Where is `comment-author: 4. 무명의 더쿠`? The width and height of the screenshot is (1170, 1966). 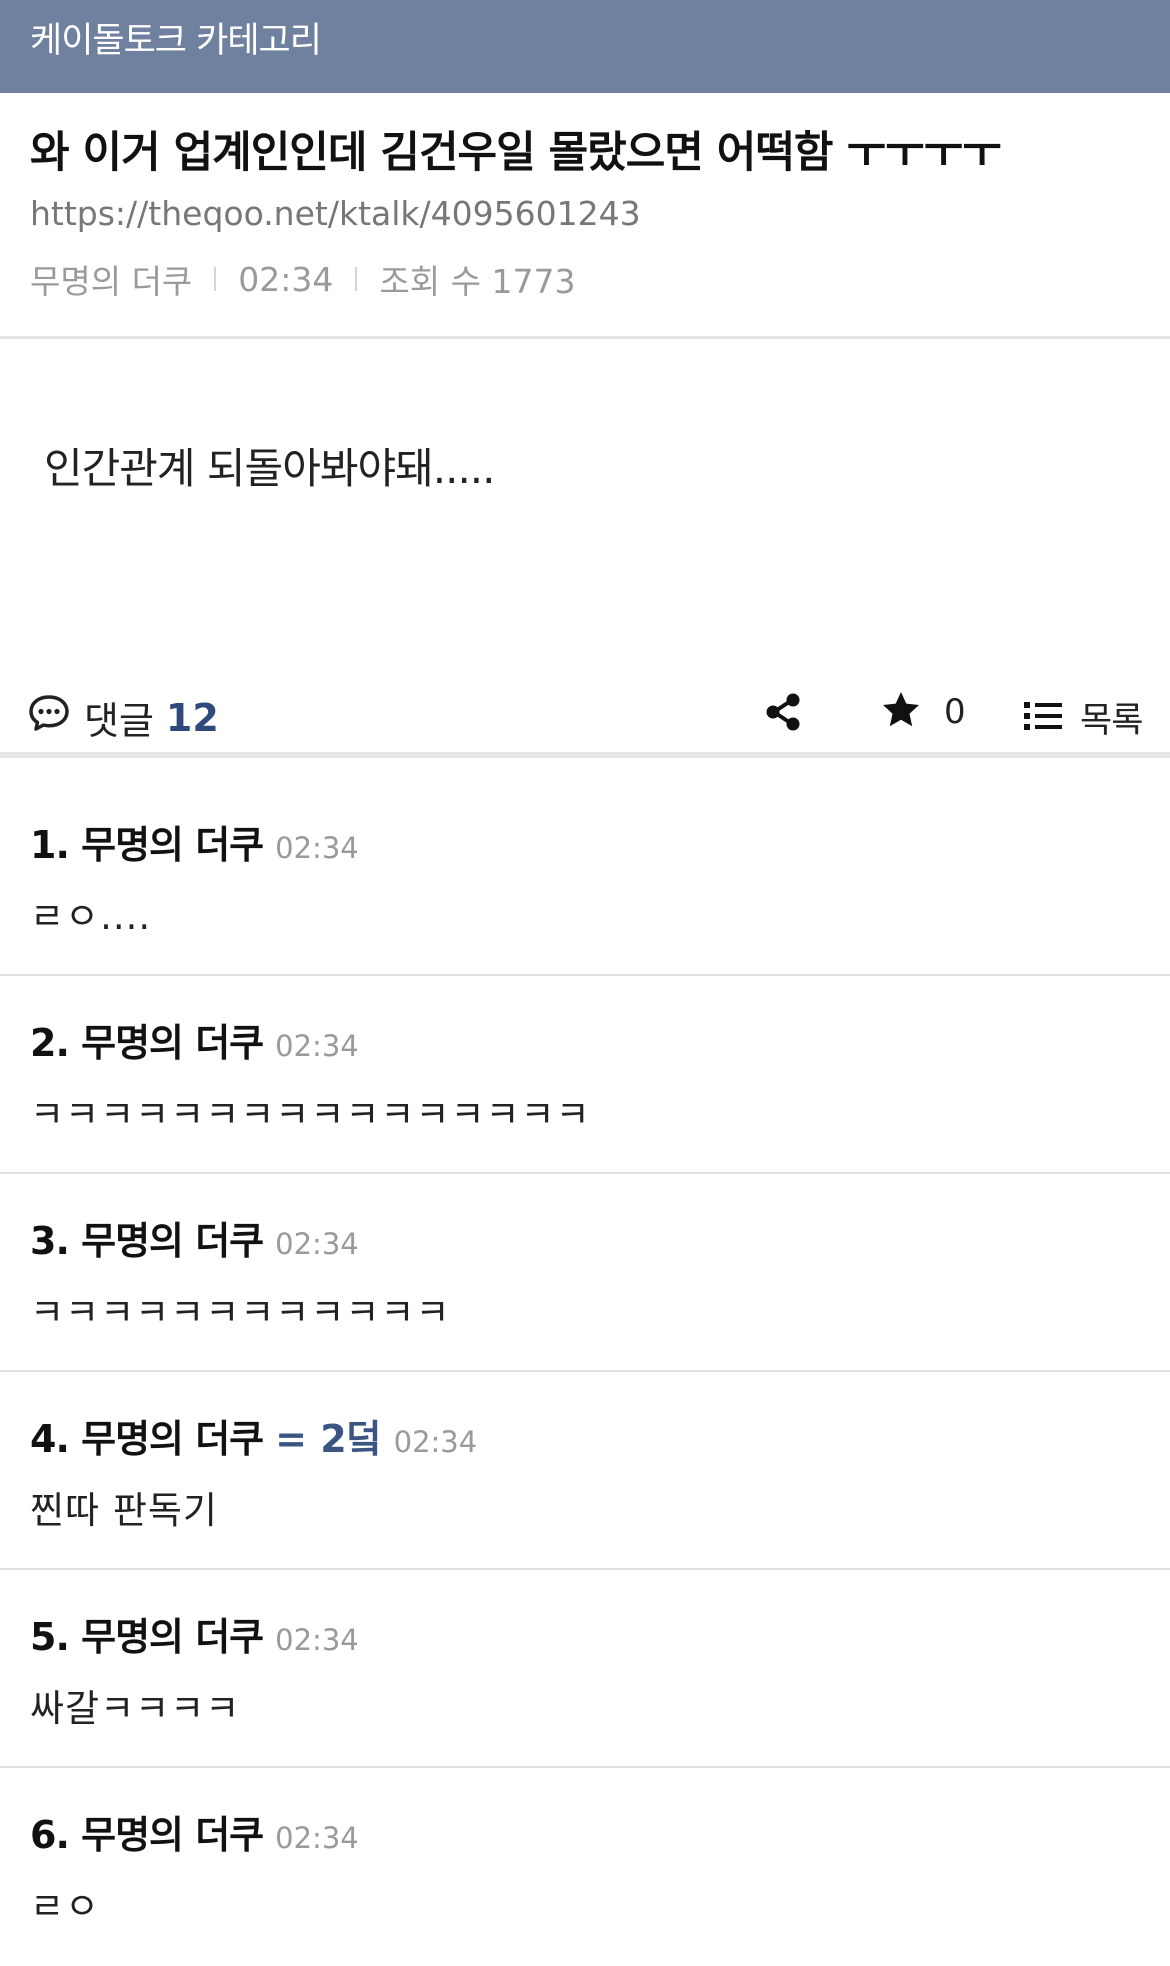
comment-author: 4. 무명의 더쿠 is located at coordinates (147, 1435).